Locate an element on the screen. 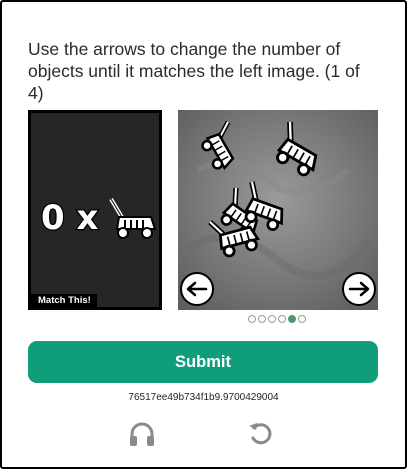 Image resolution: width=407 pixels, height=469 pixels. reference-illustration: 0 x is located at coordinates (98, 218).